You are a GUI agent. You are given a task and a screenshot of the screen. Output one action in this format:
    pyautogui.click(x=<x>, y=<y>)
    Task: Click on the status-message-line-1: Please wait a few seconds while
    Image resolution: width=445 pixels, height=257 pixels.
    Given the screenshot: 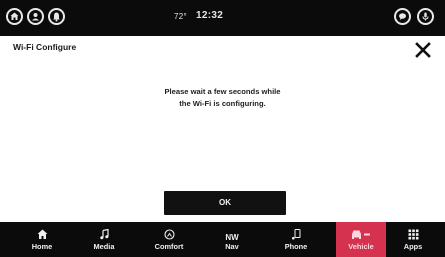 What is the action you would take?
    pyautogui.click(x=222, y=91)
    